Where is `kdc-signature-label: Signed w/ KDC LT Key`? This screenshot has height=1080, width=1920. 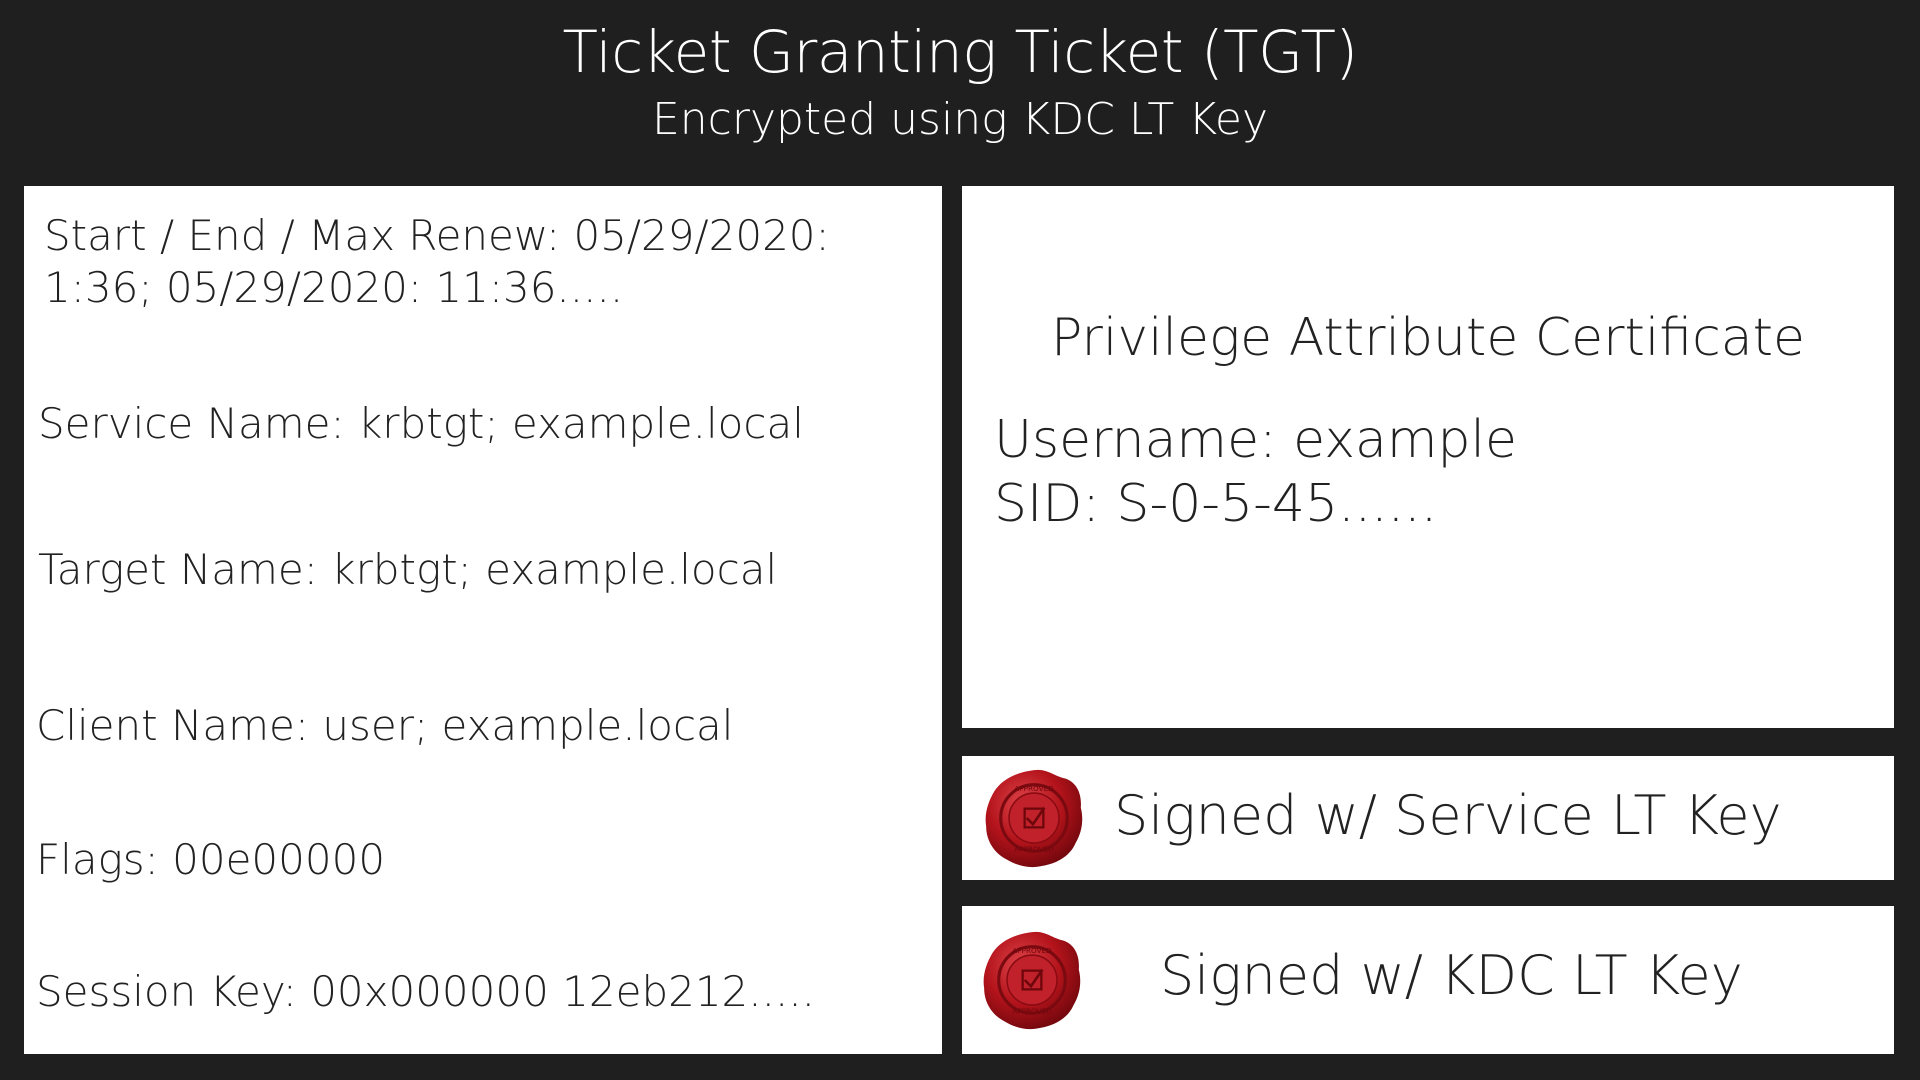
kdc-signature-label: Signed w/ KDC LT Key is located at coordinates (1451, 975).